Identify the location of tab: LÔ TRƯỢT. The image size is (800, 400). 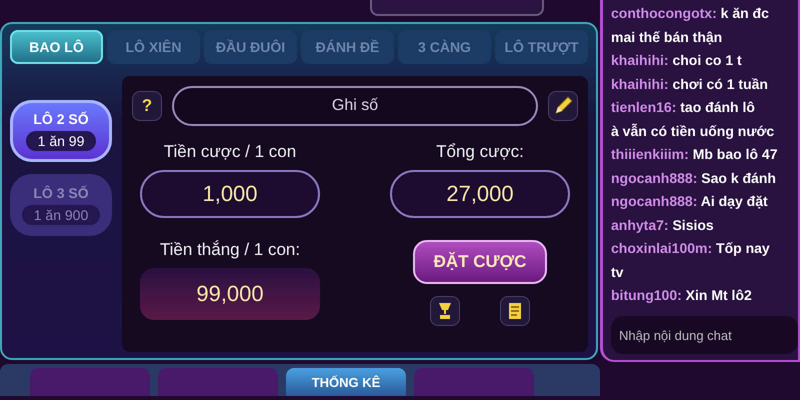
(541, 47).